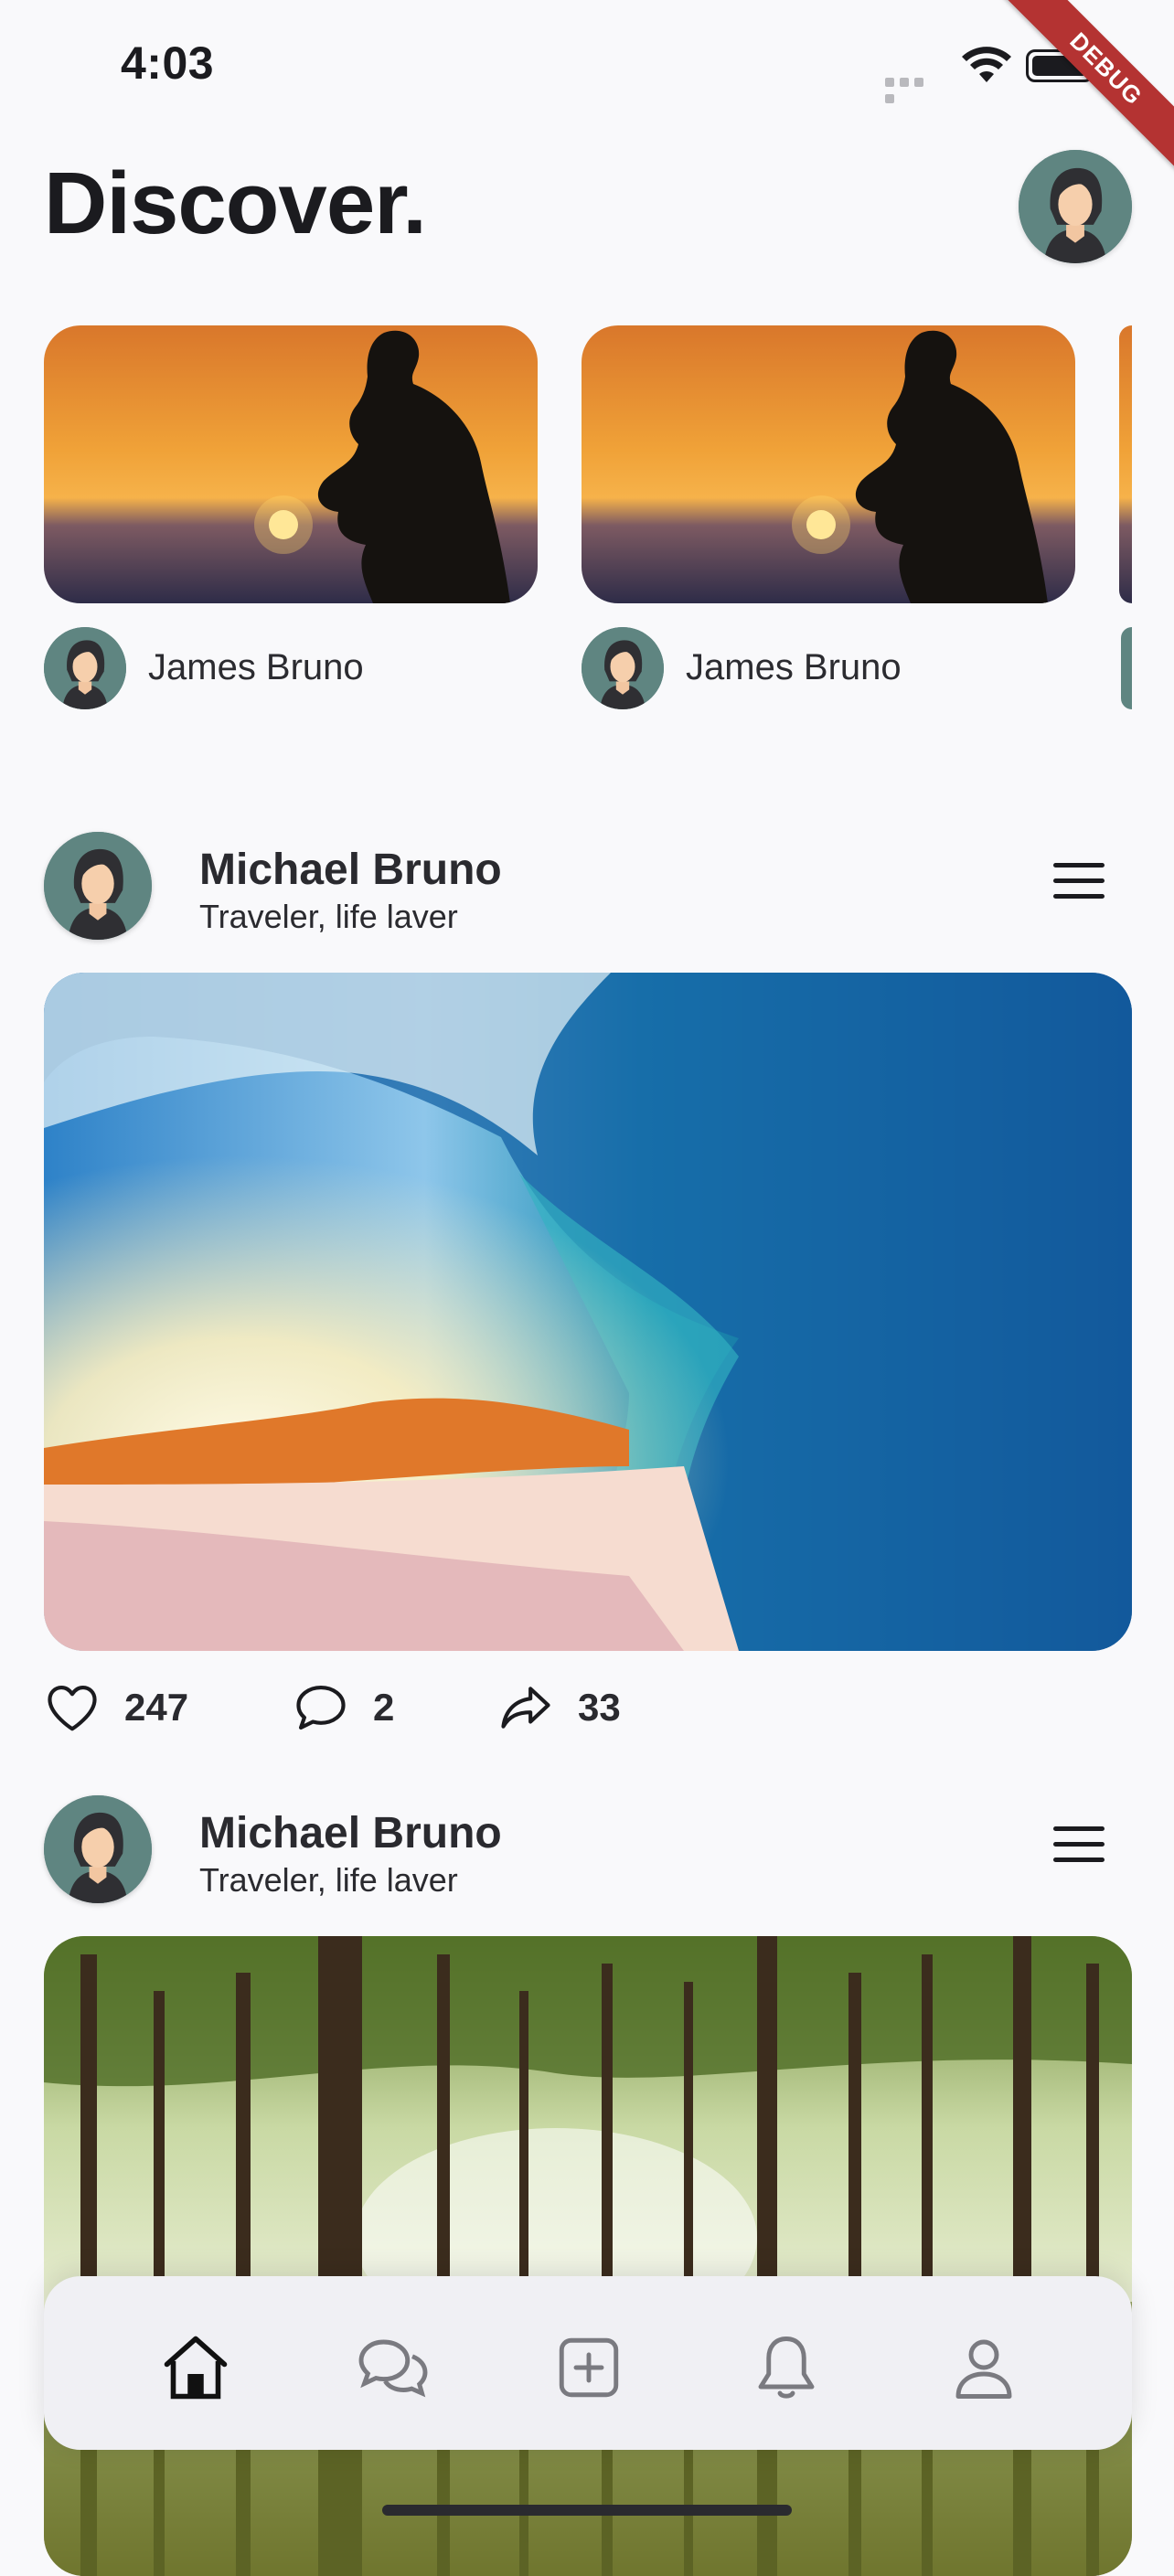  Describe the element at coordinates (384, 1707) in the screenshot. I see `comment-count: 2` at that location.